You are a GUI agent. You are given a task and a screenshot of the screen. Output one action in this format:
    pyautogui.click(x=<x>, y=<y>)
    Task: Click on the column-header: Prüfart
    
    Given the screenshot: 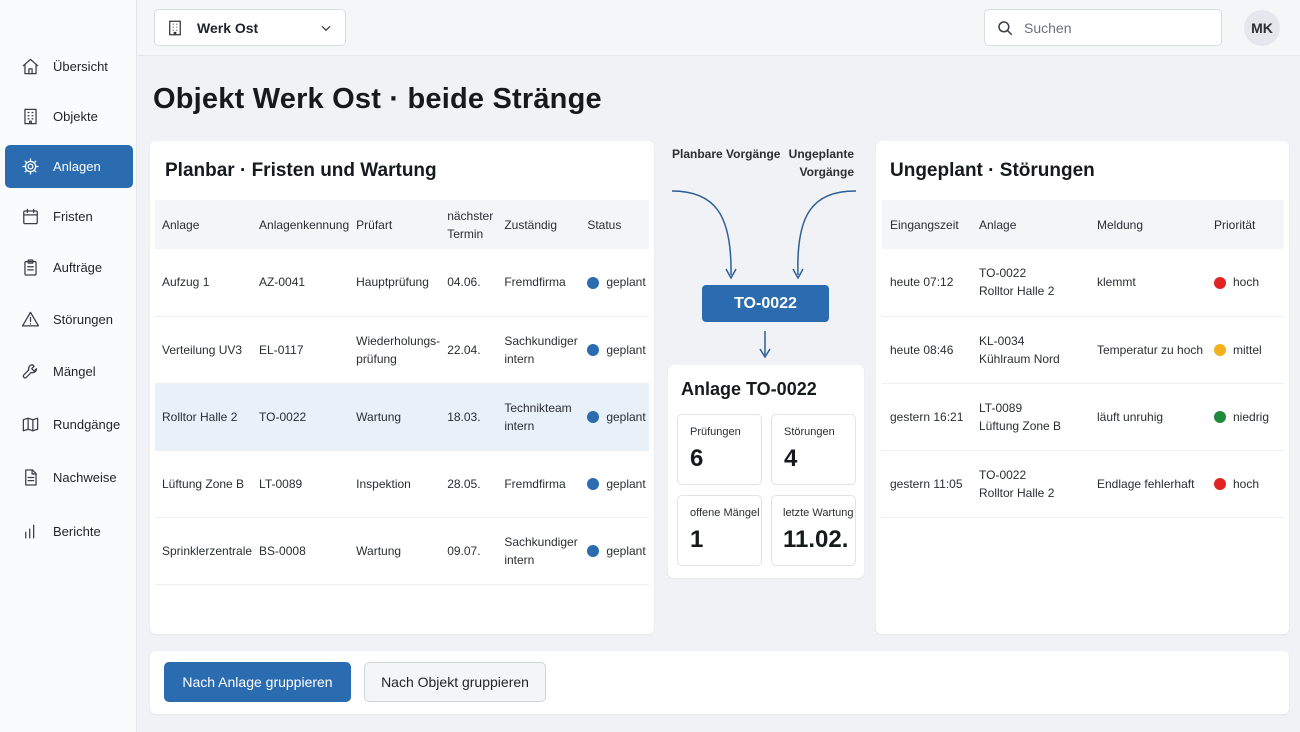 What is the action you would take?
    pyautogui.click(x=395, y=224)
    